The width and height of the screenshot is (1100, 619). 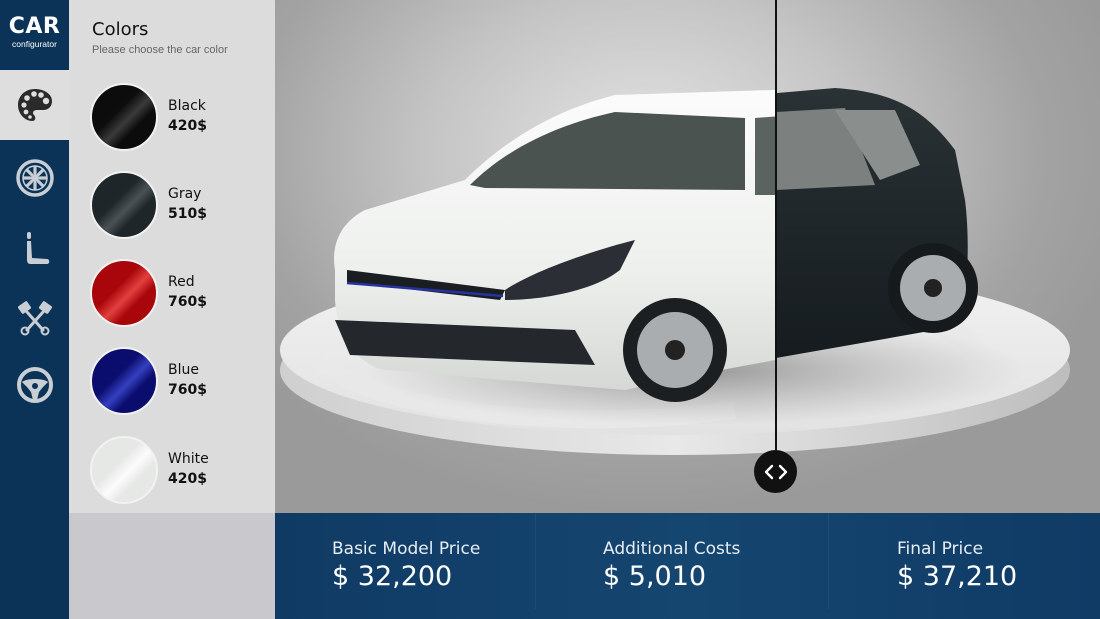 I want to click on panel-subtitle: Please choose the car color, so click(x=160, y=50).